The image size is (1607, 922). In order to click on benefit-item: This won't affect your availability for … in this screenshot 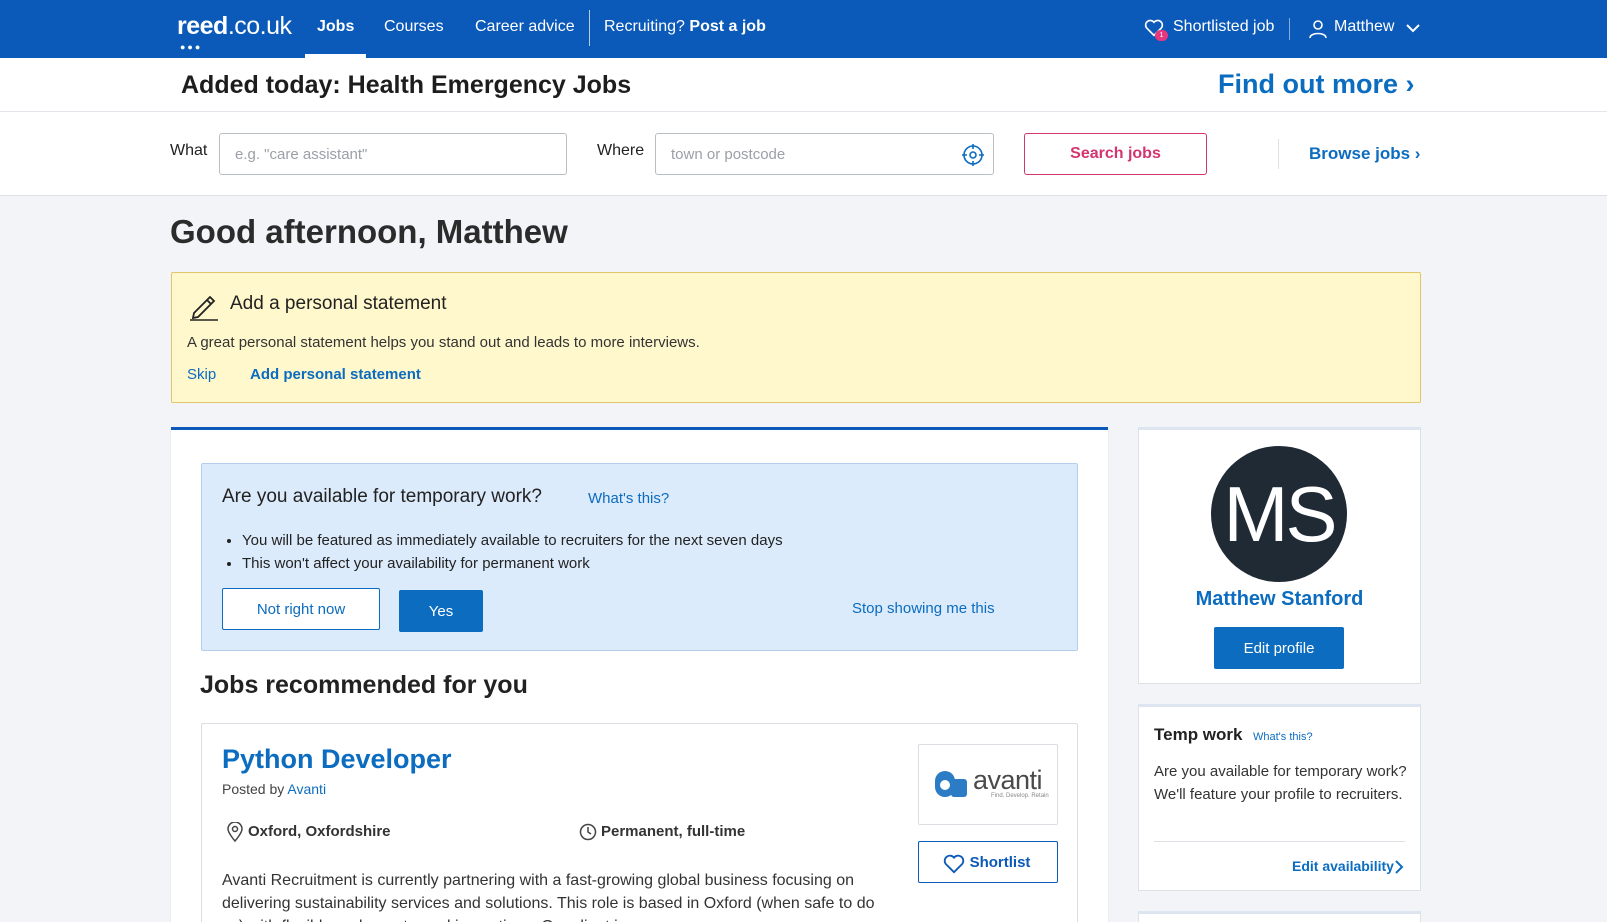, I will do `click(512, 563)`.